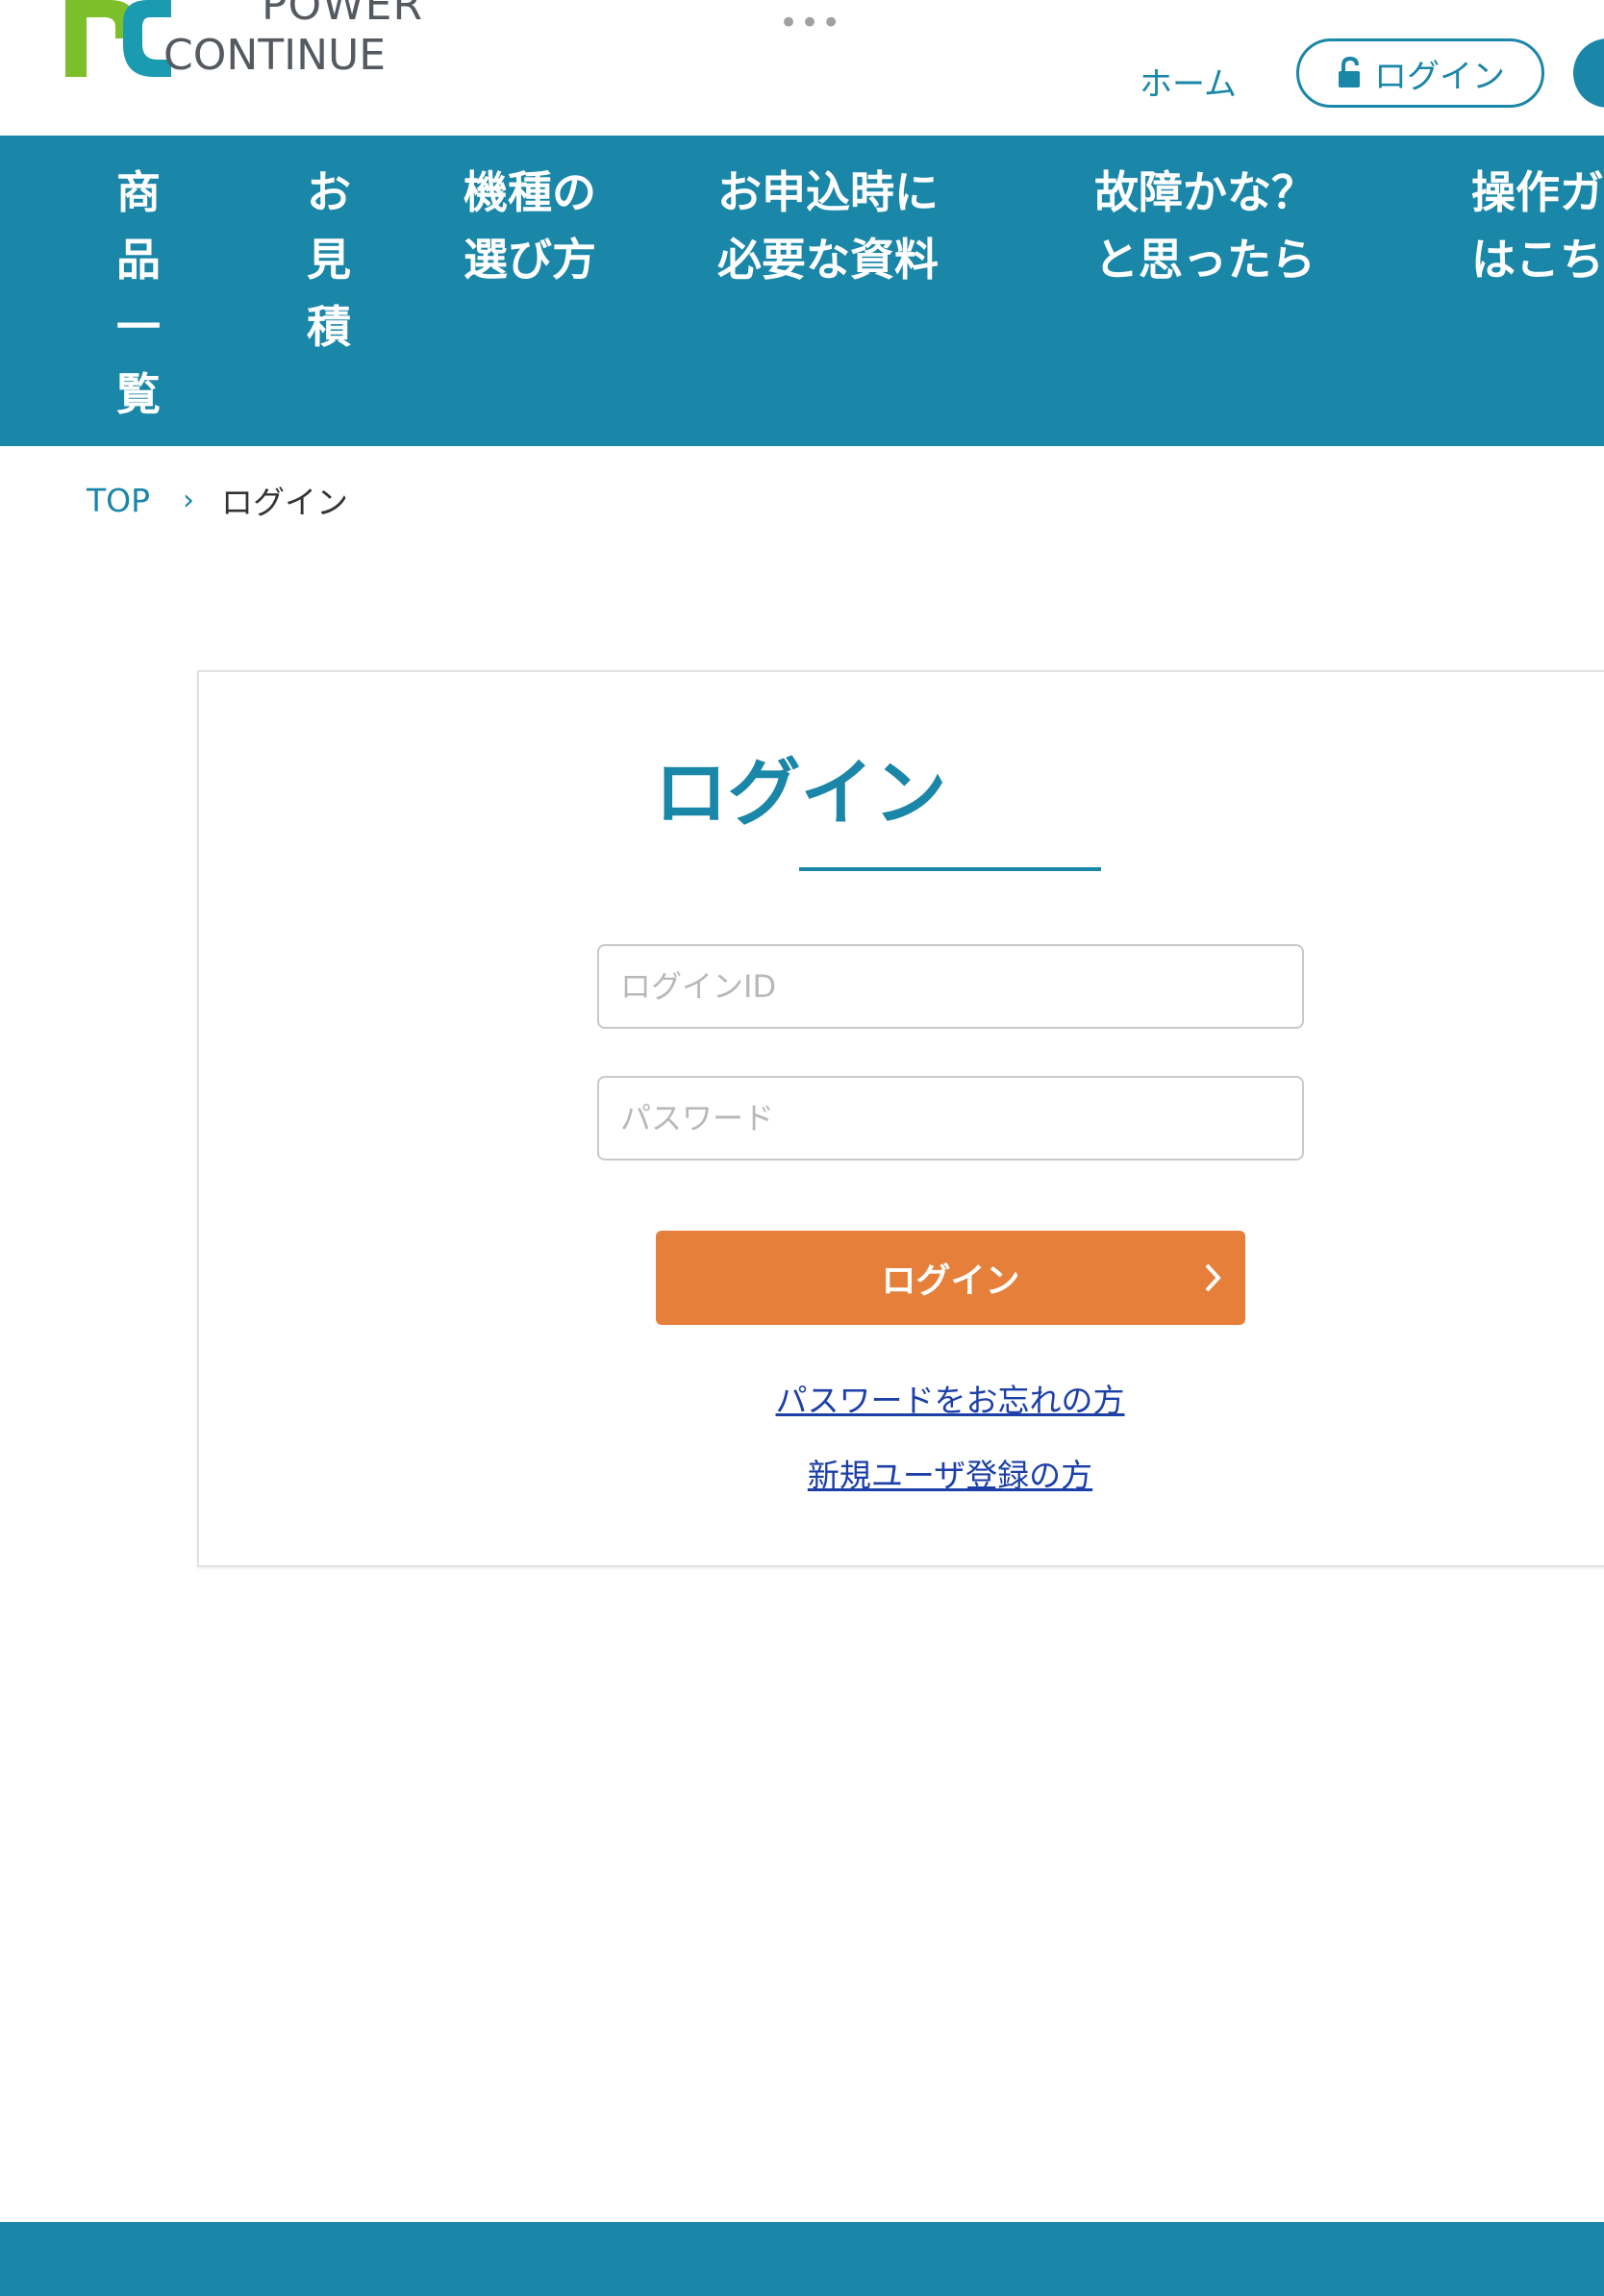  What do you see at coordinates (1188, 81) in the screenshot?
I see `home-link: ホーム` at bounding box center [1188, 81].